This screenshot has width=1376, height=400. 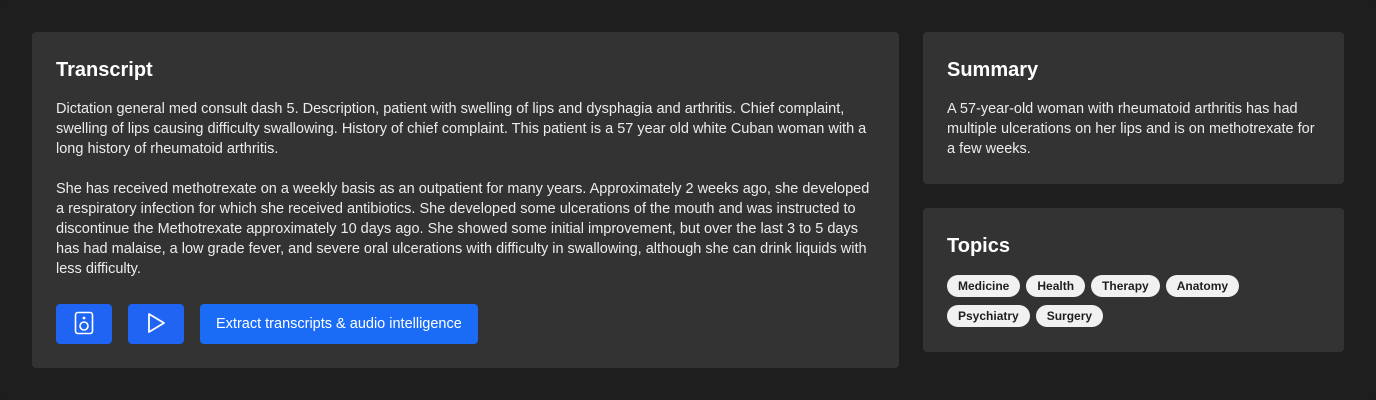 What do you see at coordinates (339, 324) in the screenshot?
I see `extract-button: Extract transcripts & audio intelligence` at bounding box center [339, 324].